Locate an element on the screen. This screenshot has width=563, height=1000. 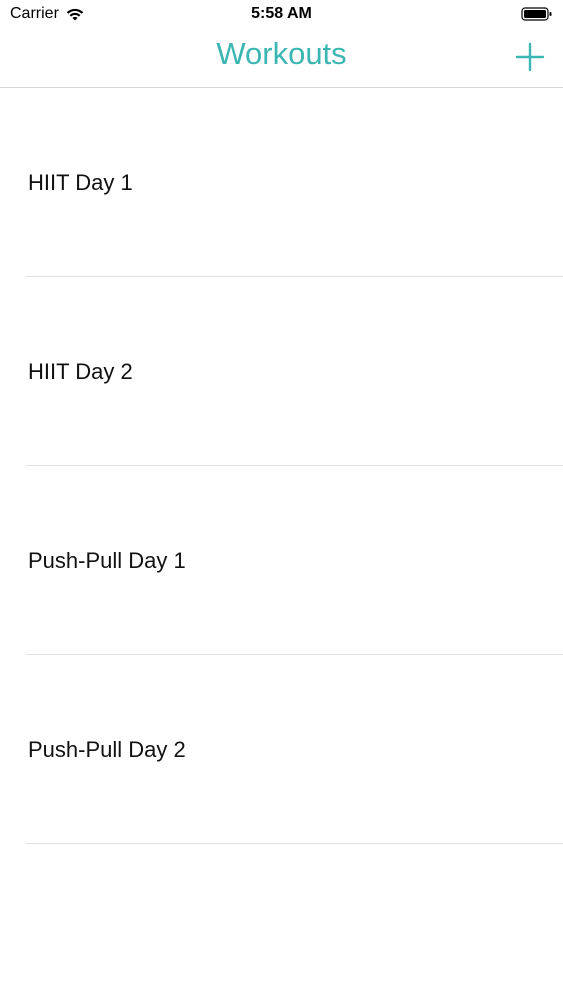
navigation-bar: Workouts is located at coordinates (281, 59).